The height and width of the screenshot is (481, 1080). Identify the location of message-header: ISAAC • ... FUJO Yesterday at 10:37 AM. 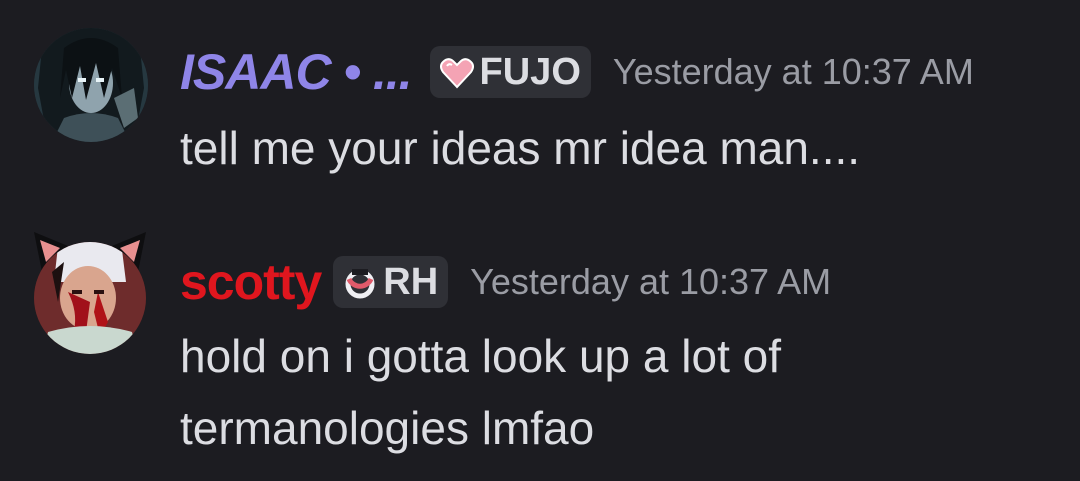
(577, 72).